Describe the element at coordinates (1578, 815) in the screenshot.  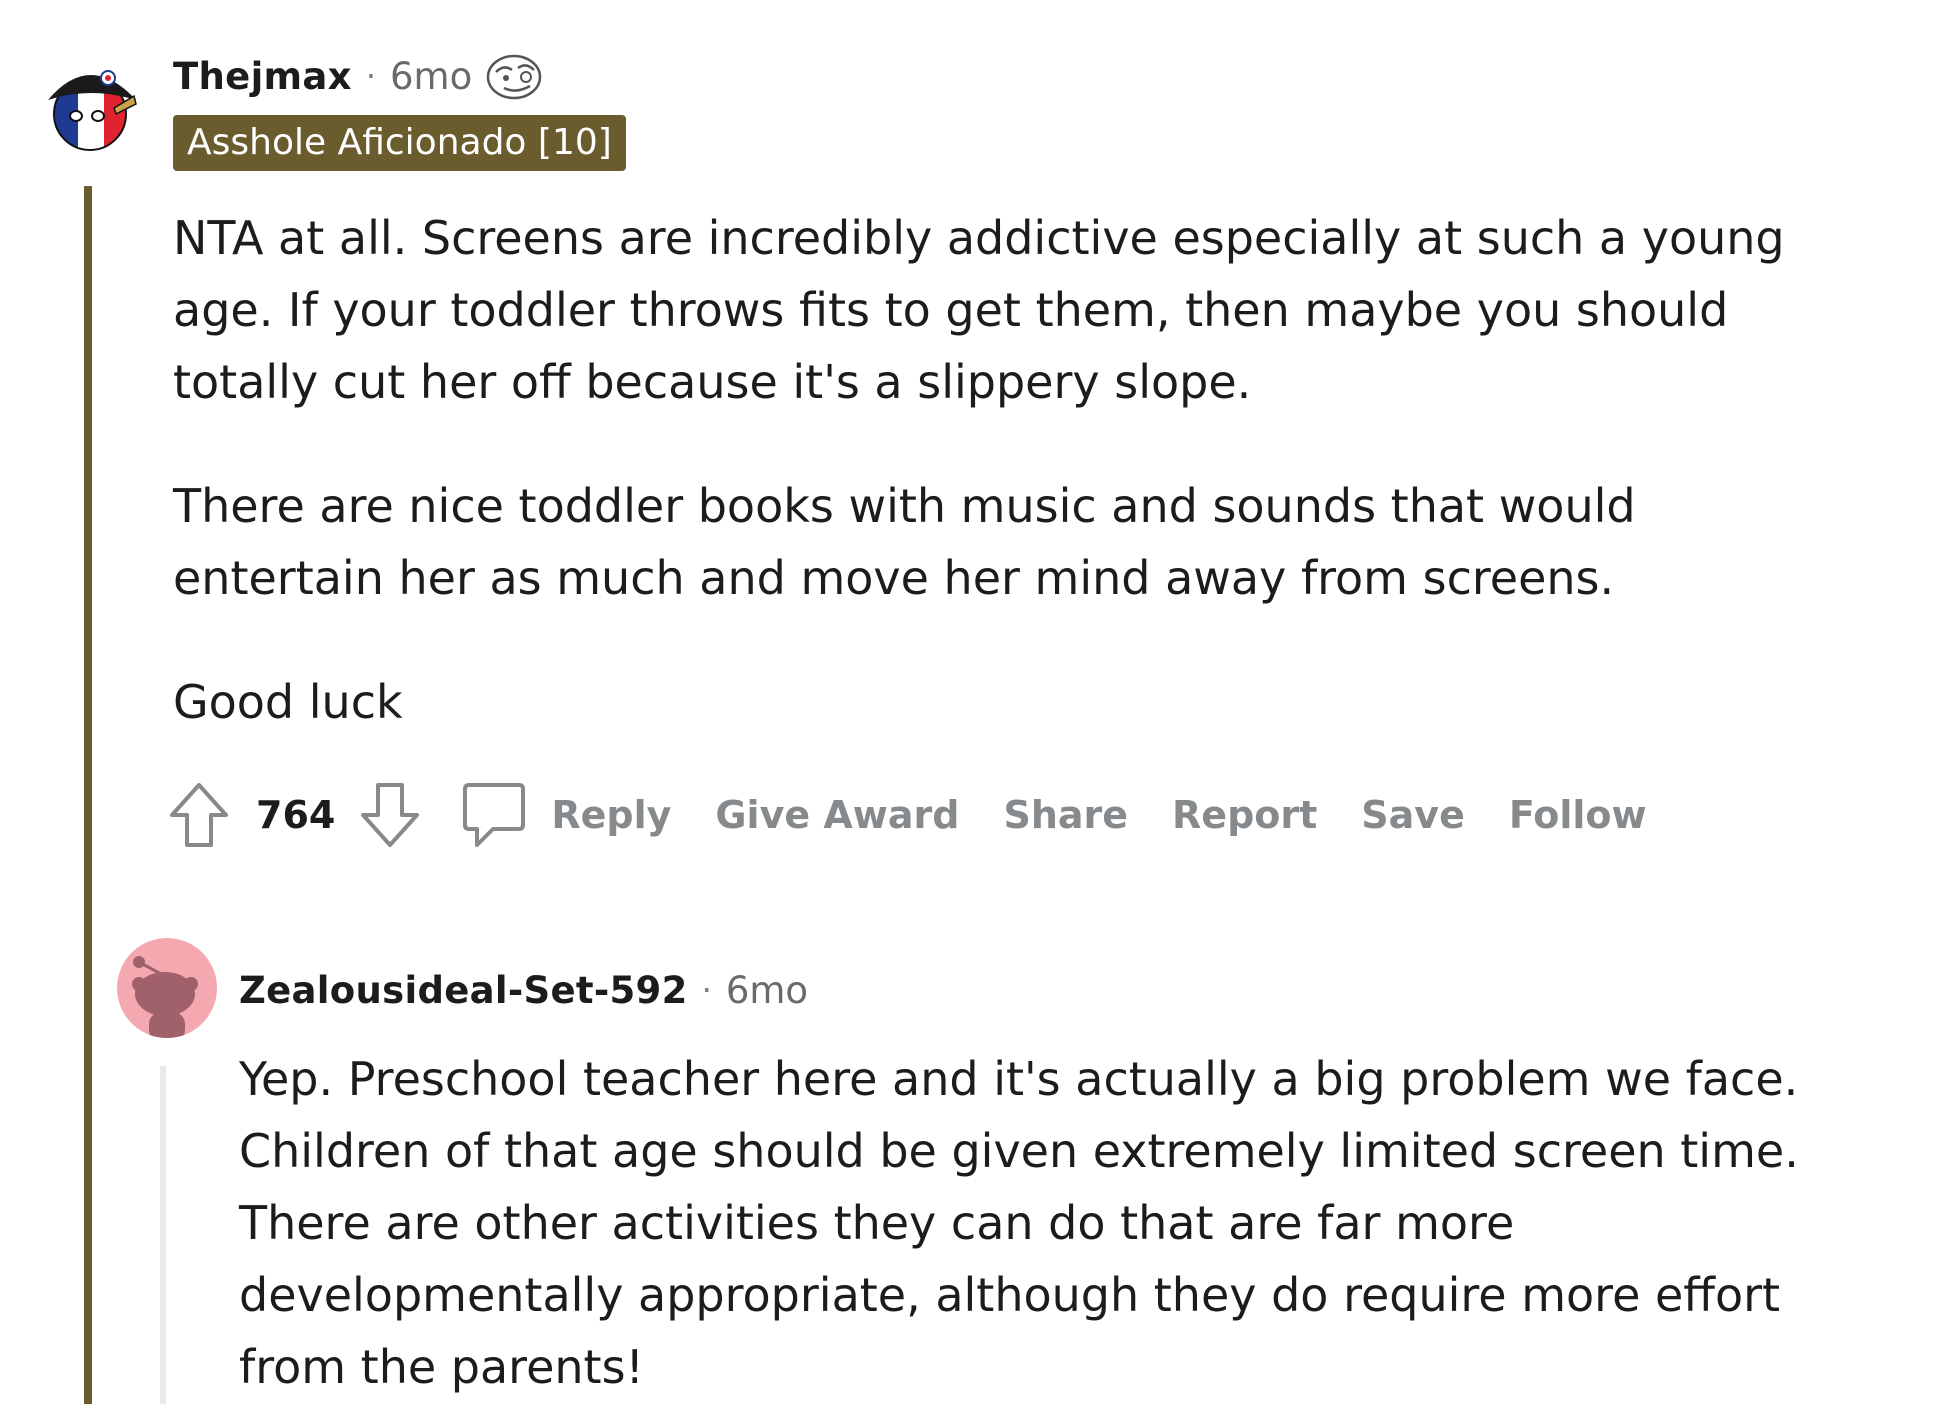
I see `follow-button: Follow` at that location.